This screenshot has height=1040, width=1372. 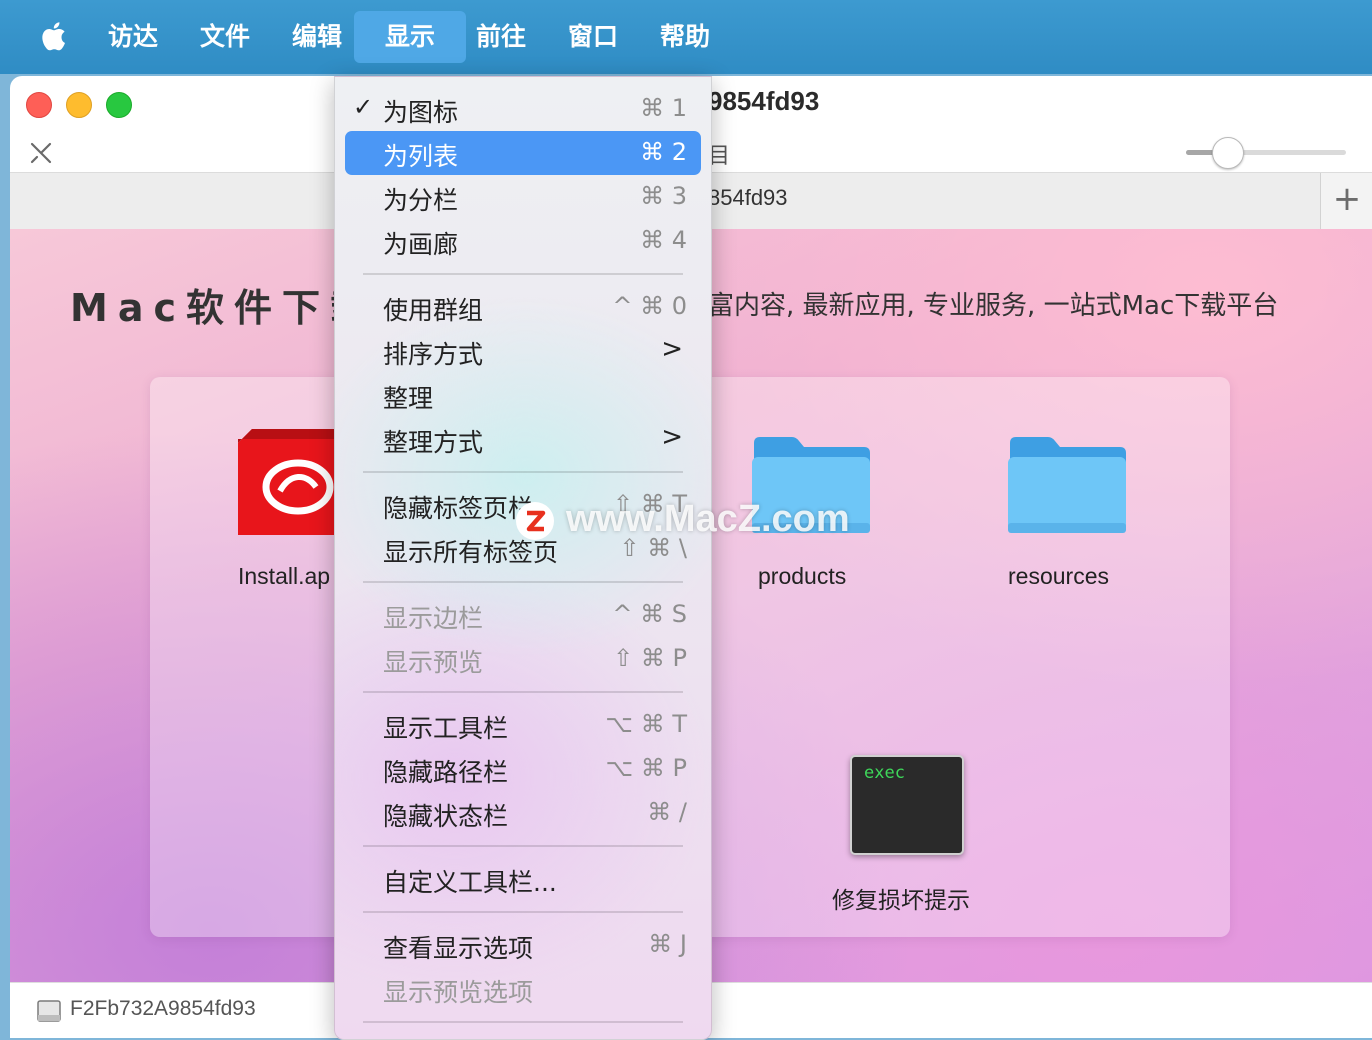 What do you see at coordinates (446, 816) in the screenshot?
I see `menu-item-label: 隐藏状态栏` at bounding box center [446, 816].